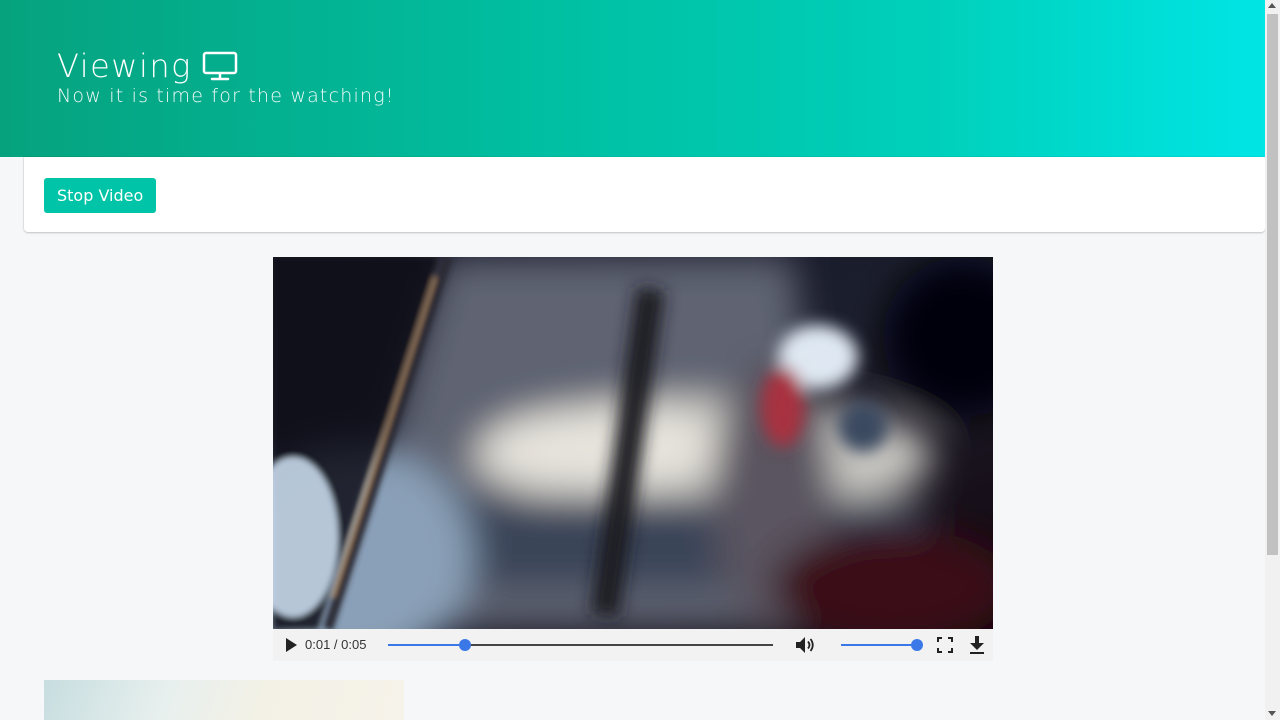 The image size is (1280, 720). What do you see at coordinates (124, 66) in the screenshot?
I see `page-title-text: Viewing` at bounding box center [124, 66].